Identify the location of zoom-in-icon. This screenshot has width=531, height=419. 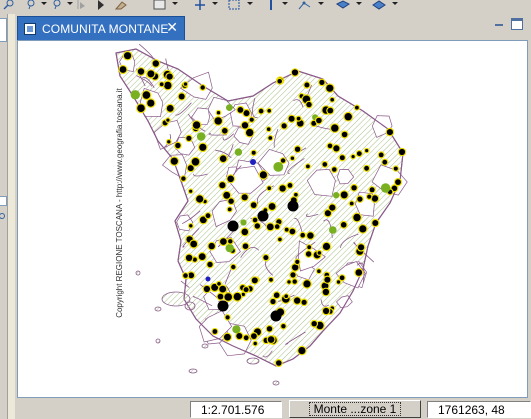
(9, 5).